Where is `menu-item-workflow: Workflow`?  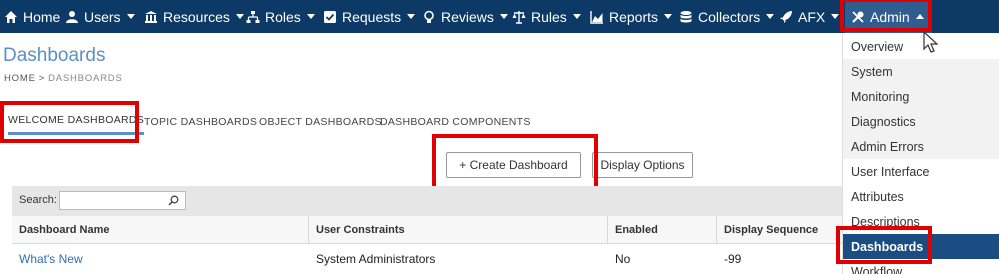 menu-item-workflow: Workflow is located at coordinates (921, 266).